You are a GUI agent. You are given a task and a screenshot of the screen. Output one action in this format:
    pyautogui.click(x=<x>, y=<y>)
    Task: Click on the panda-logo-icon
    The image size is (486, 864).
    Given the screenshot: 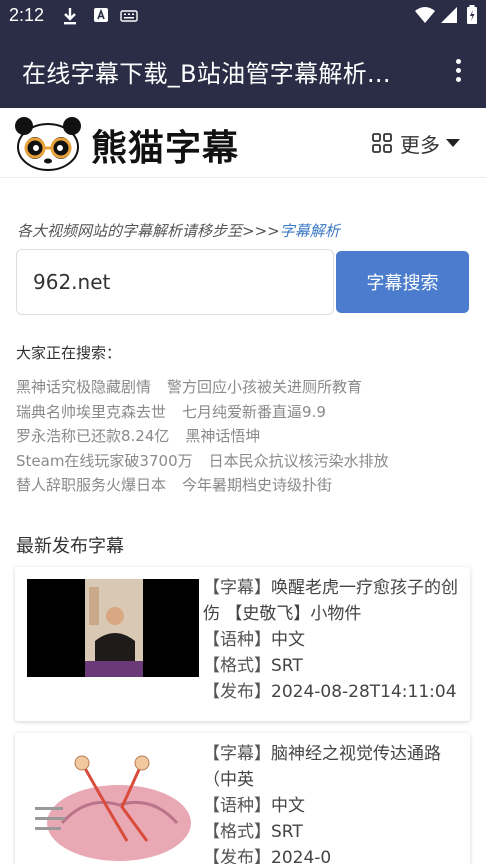 What is the action you would take?
    pyautogui.click(x=48, y=143)
    